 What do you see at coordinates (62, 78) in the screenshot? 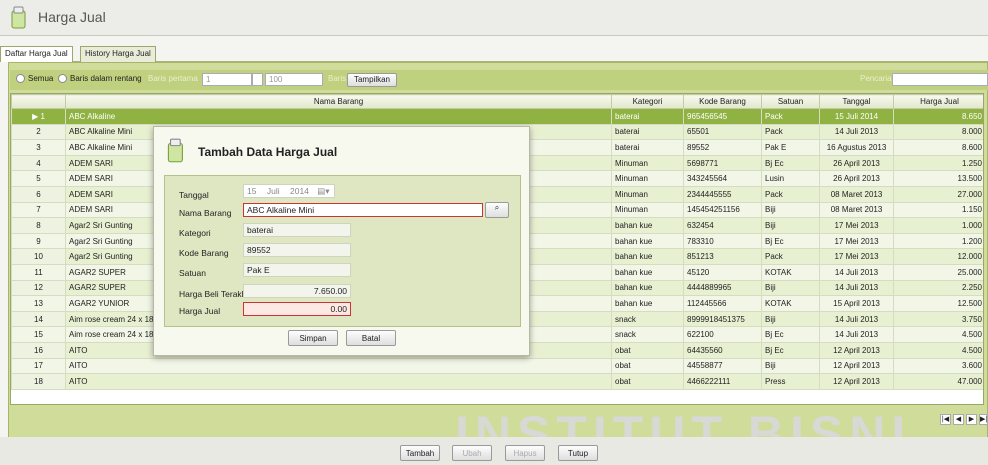
I see `radio-range` at bounding box center [62, 78].